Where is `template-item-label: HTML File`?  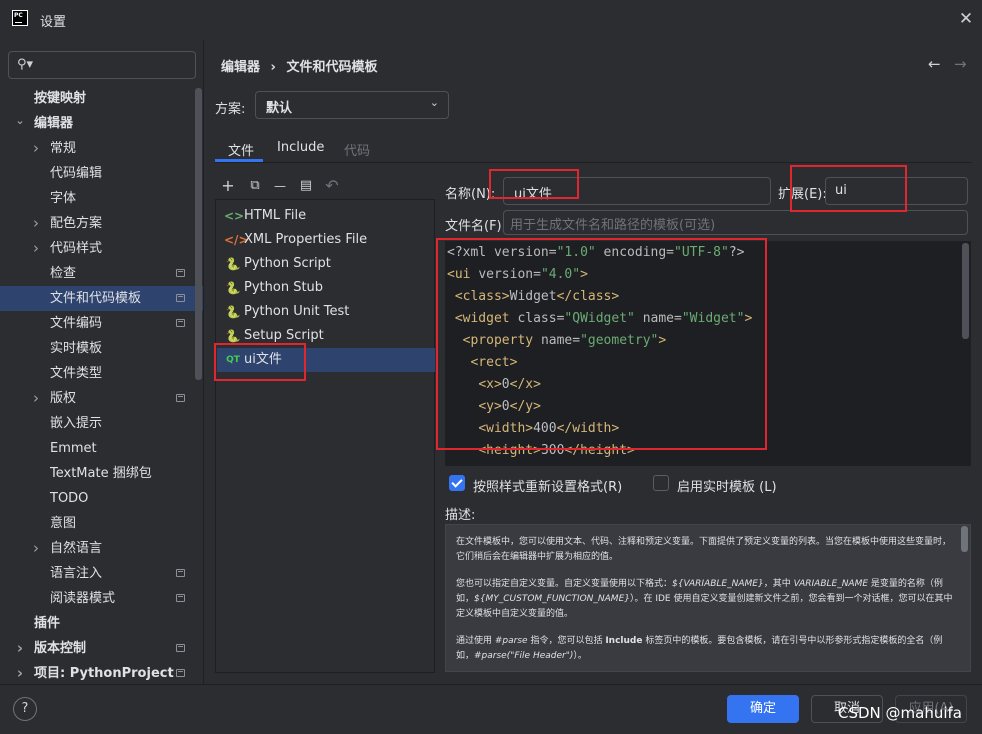
template-item-label: HTML File is located at coordinates (275, 215).